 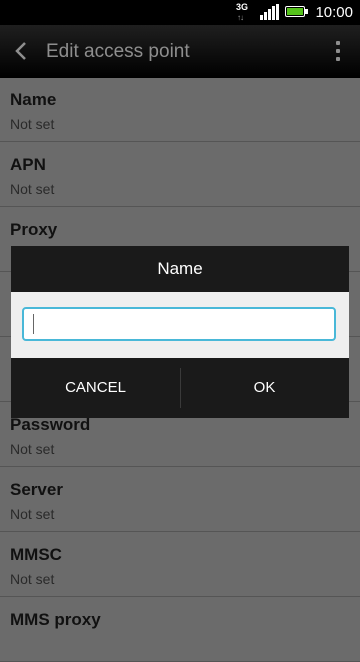 What do you see at coordinates (180, 630) in the screenshot?
I see `setting-row-mms-proxy: MMS proxy` at bounding box center [180, 630].